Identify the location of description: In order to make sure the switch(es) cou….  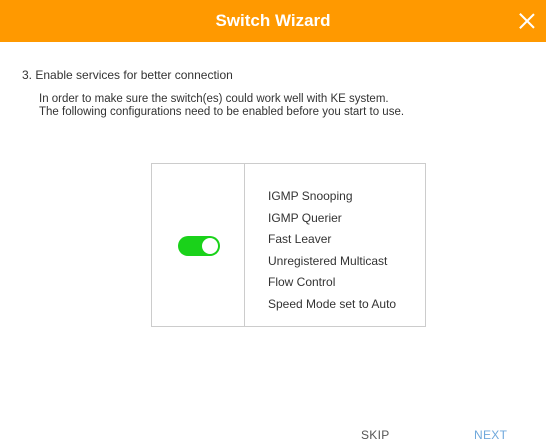
(221, 106).